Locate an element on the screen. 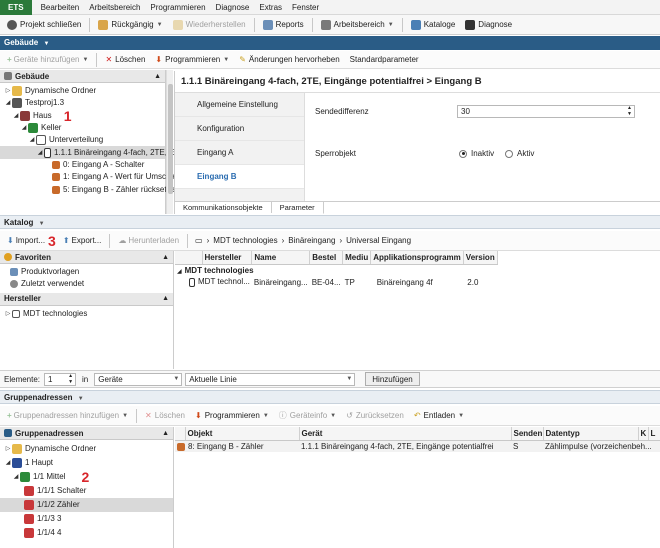 This screenshot has height=548, width=660. device-info-button: ⓘ Geräteinfo ▼ is located at coordinates (307, 416).